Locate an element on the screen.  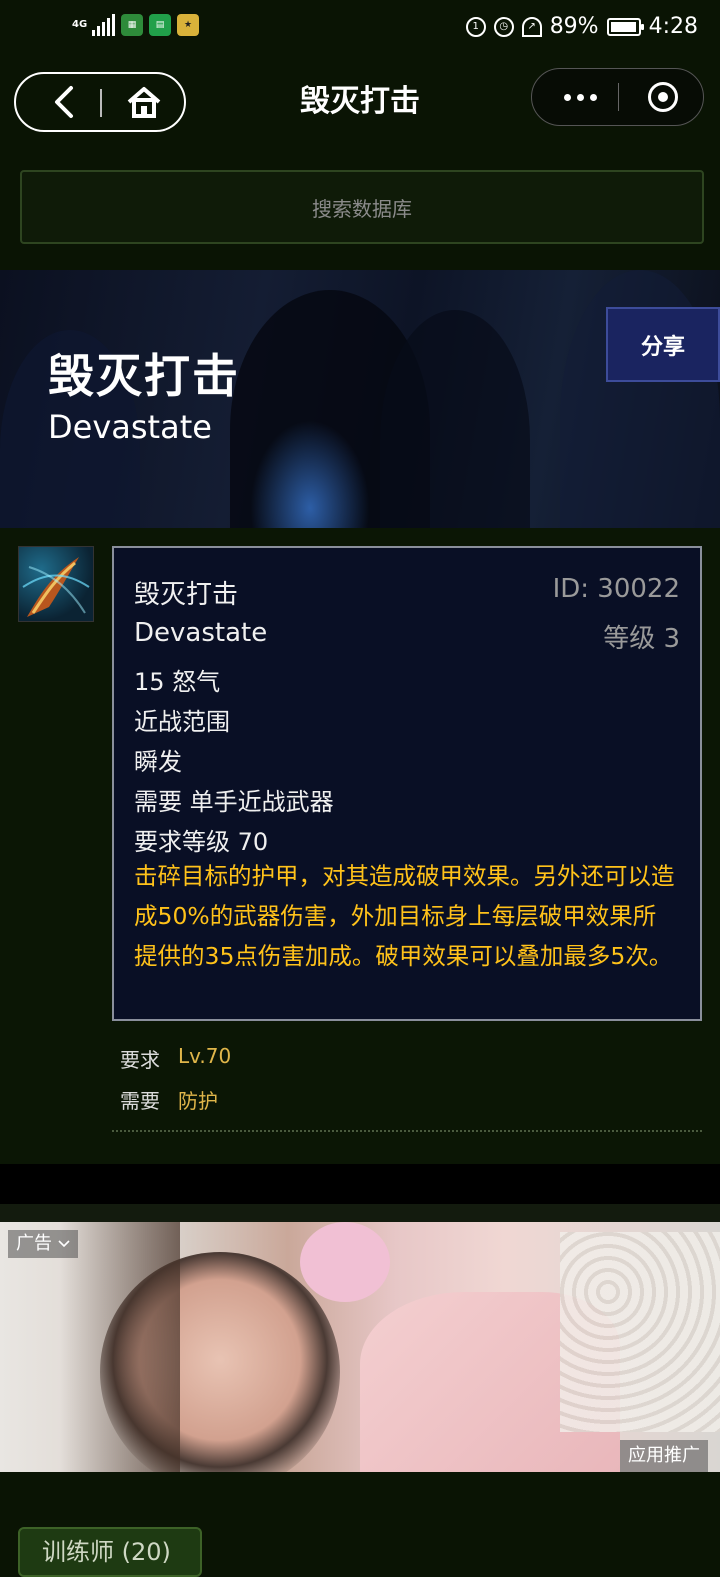
tooltip-name-en: Devastate is located at coordinates (201, 633).